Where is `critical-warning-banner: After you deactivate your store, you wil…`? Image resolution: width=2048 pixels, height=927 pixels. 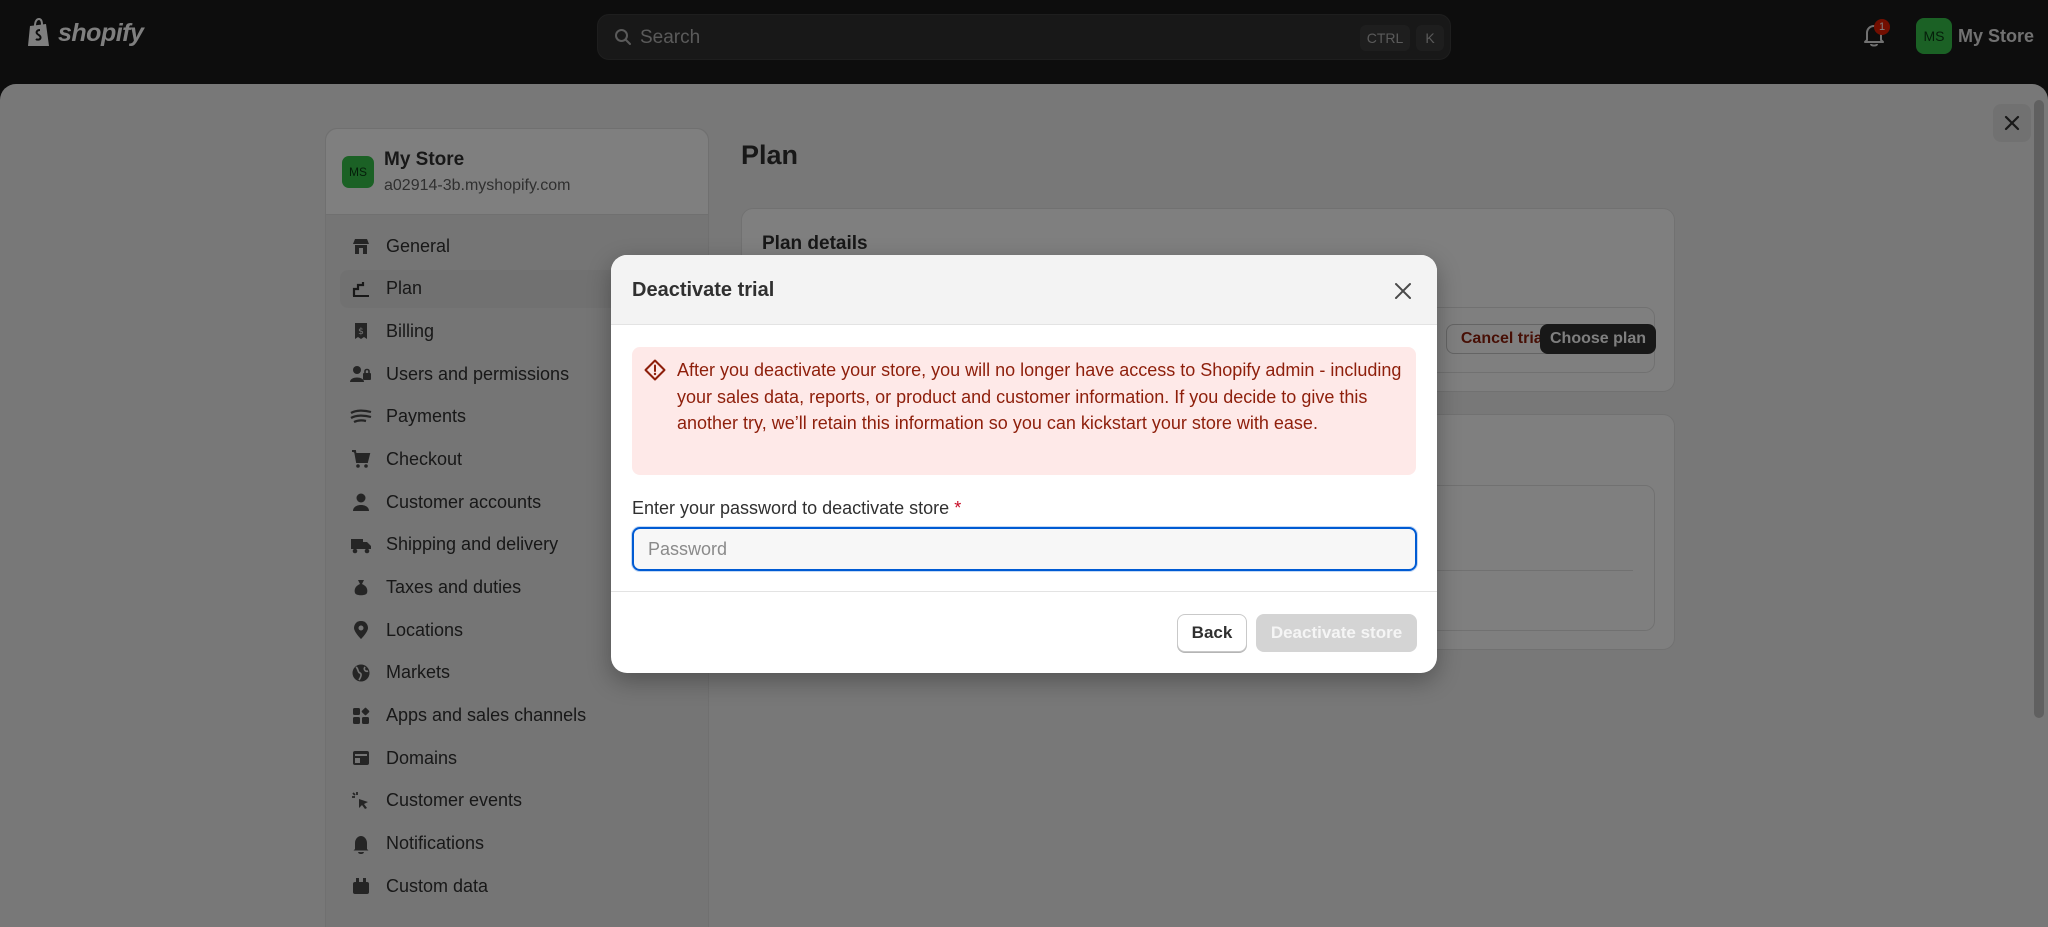
critical-warning-banner: After you deactivate your store, you wil… is located at coordinates (1024, 411).